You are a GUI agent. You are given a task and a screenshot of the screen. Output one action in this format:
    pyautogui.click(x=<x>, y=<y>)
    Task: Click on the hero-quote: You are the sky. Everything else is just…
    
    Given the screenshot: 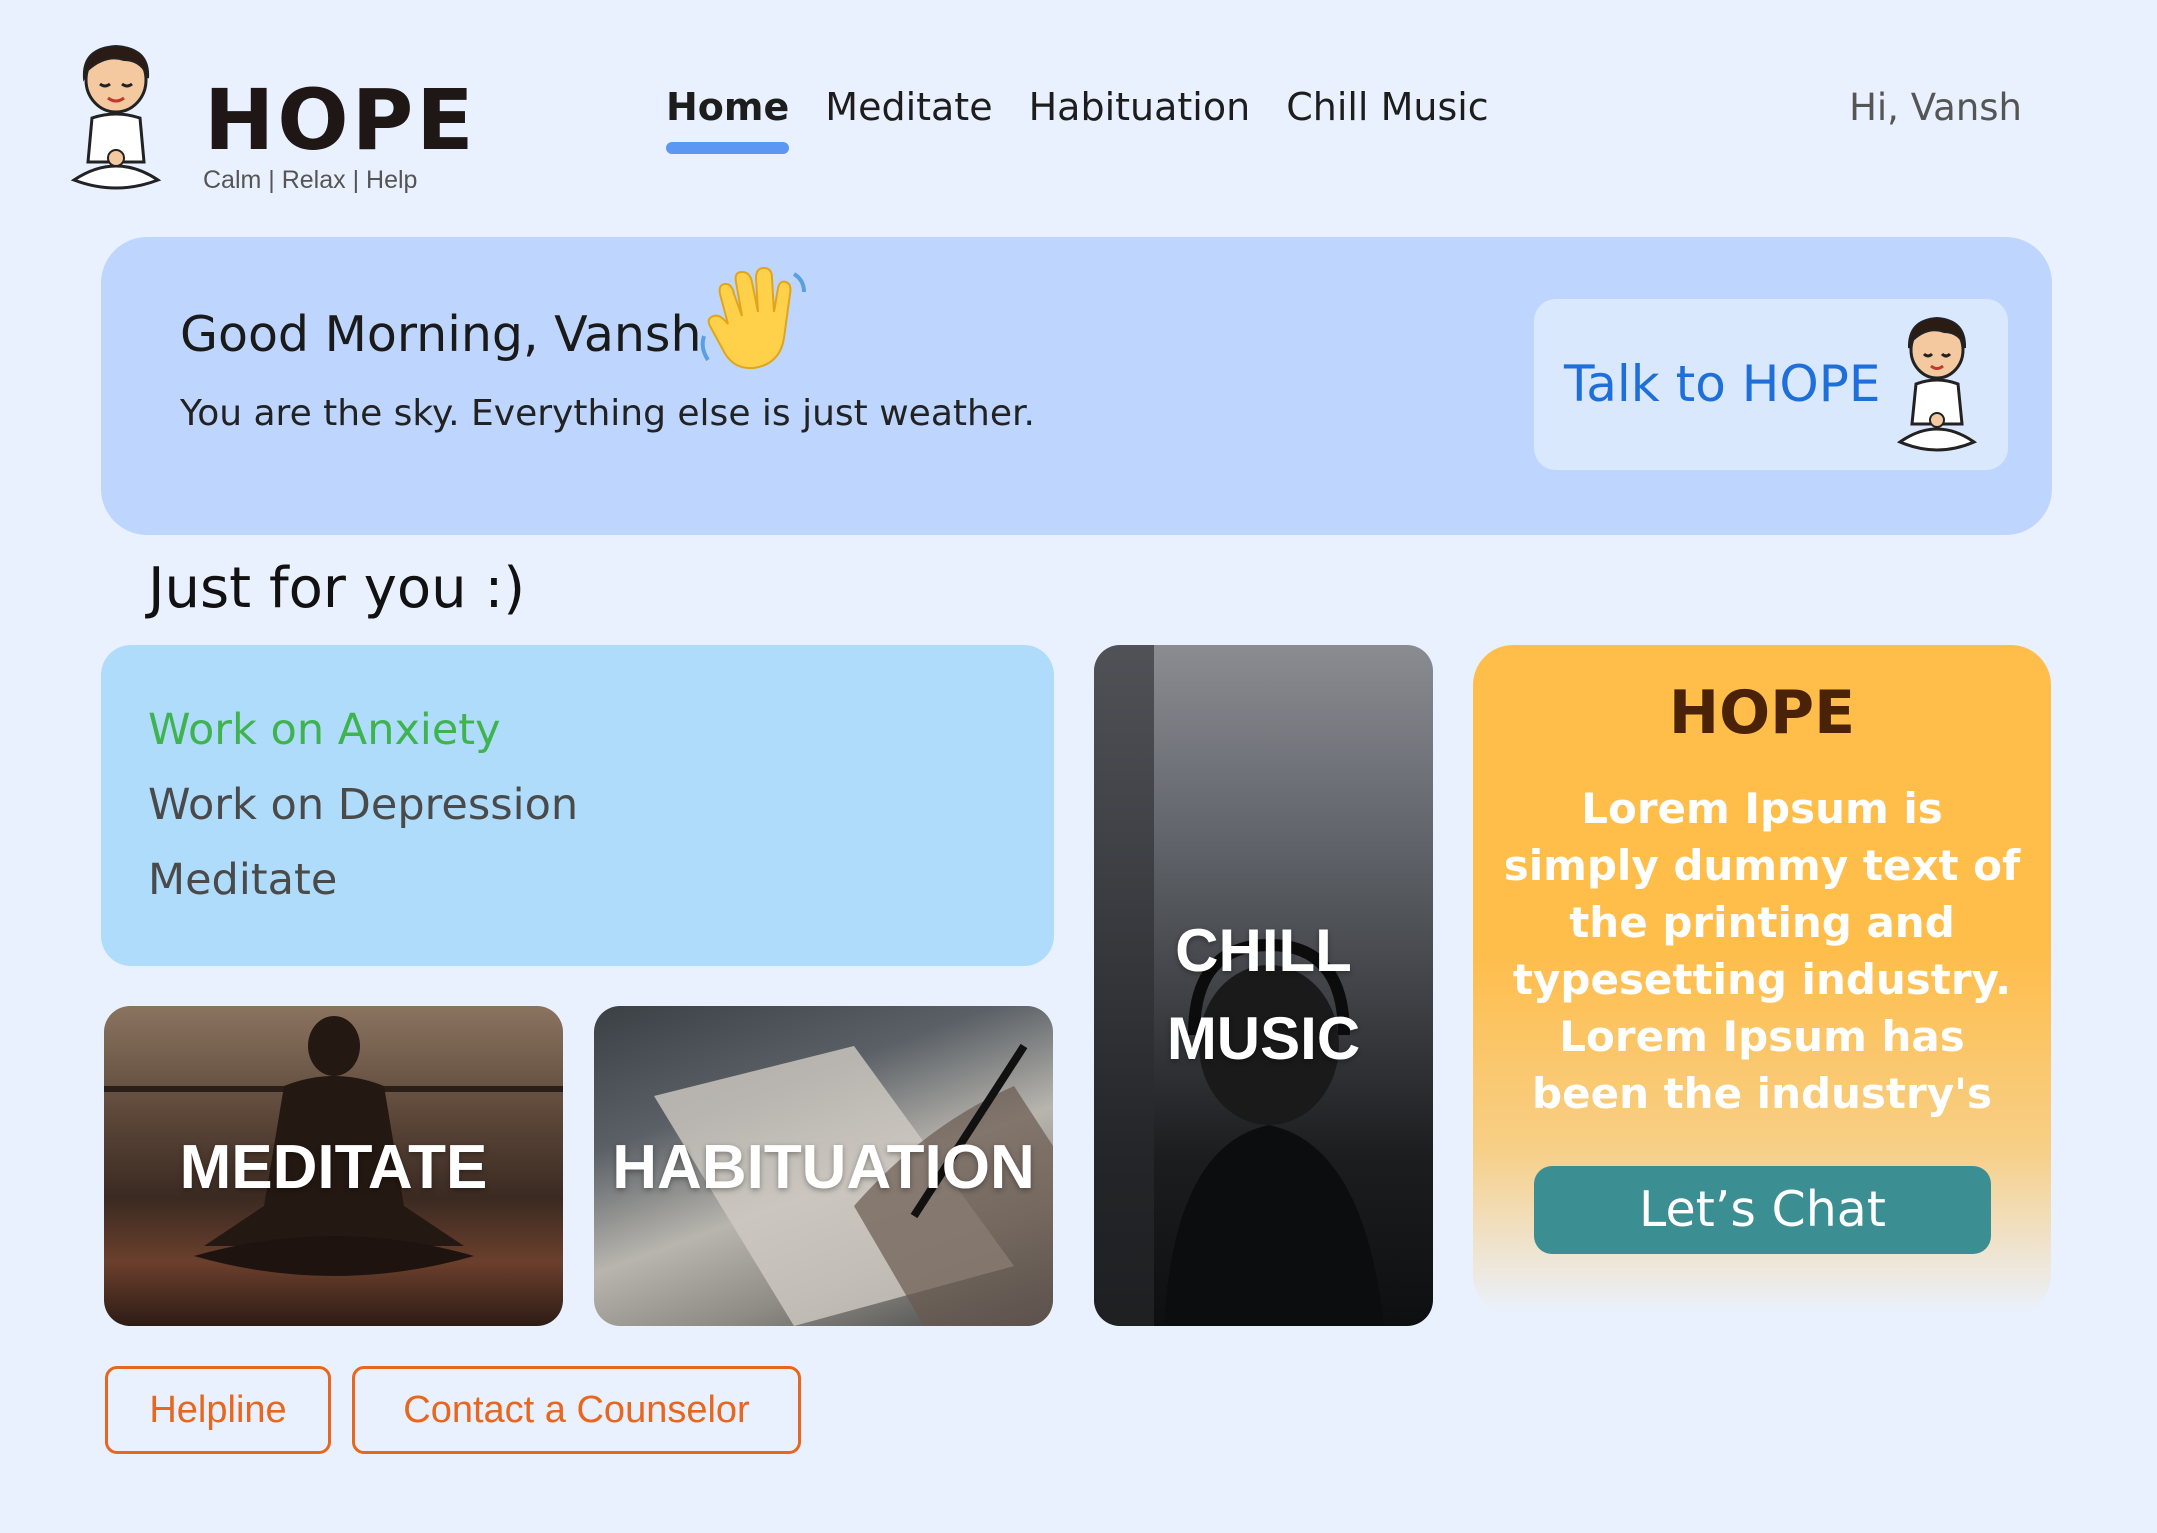 What is the action you would take?
    pyautogui.click(x=607, y=413)
    